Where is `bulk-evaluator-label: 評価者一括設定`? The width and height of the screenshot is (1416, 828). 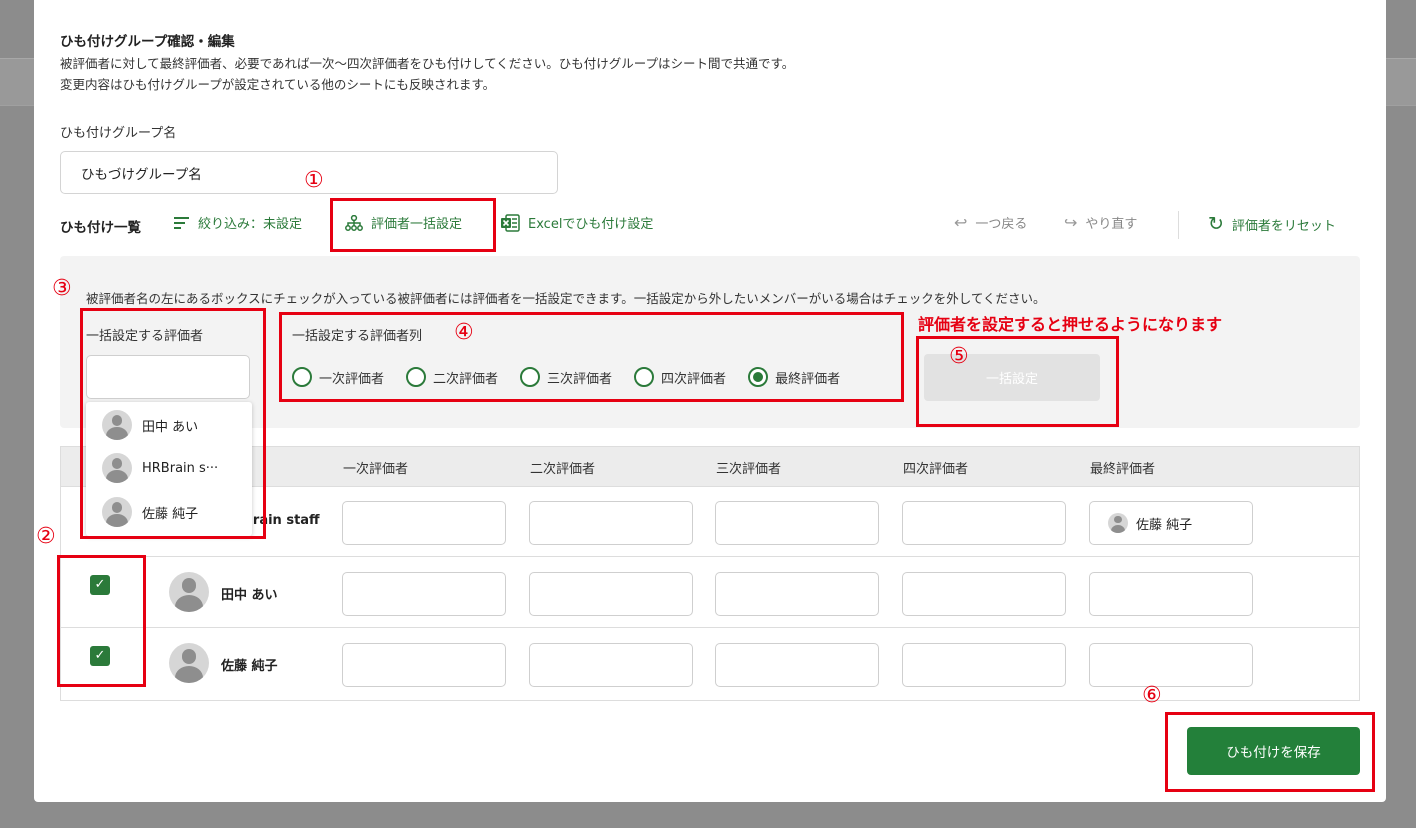
bulk-evaluator-label: 評価者一括設定 is located at coordinates (417, 224).